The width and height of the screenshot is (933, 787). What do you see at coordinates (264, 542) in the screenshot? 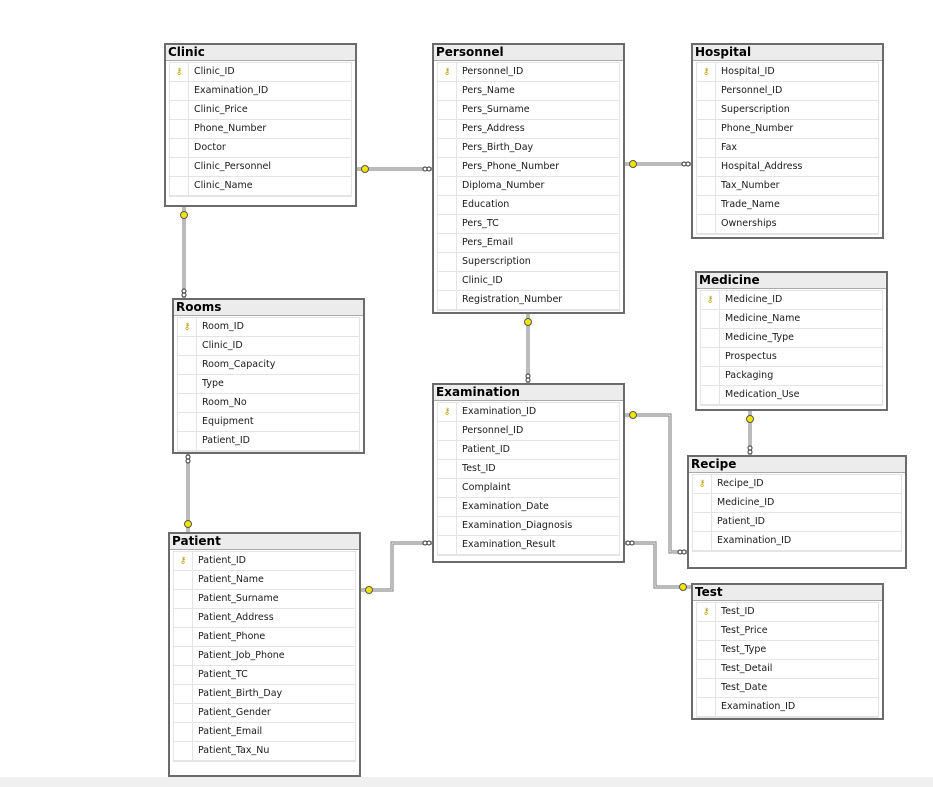
I see `table-title: Patient` at bounding box center [264, 542].